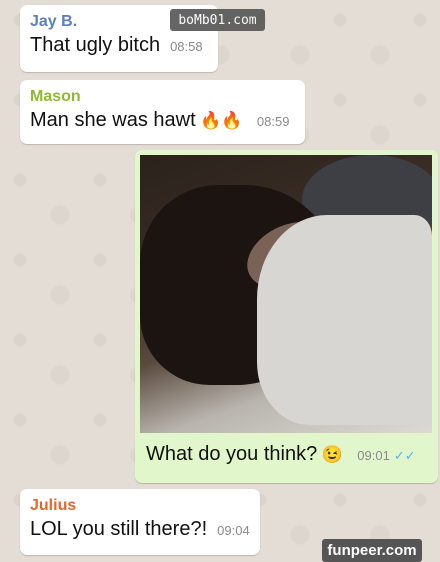  Describe the element at coordinates (186, 46) in the screenshot. I see `message-time: 08:58` at that location.